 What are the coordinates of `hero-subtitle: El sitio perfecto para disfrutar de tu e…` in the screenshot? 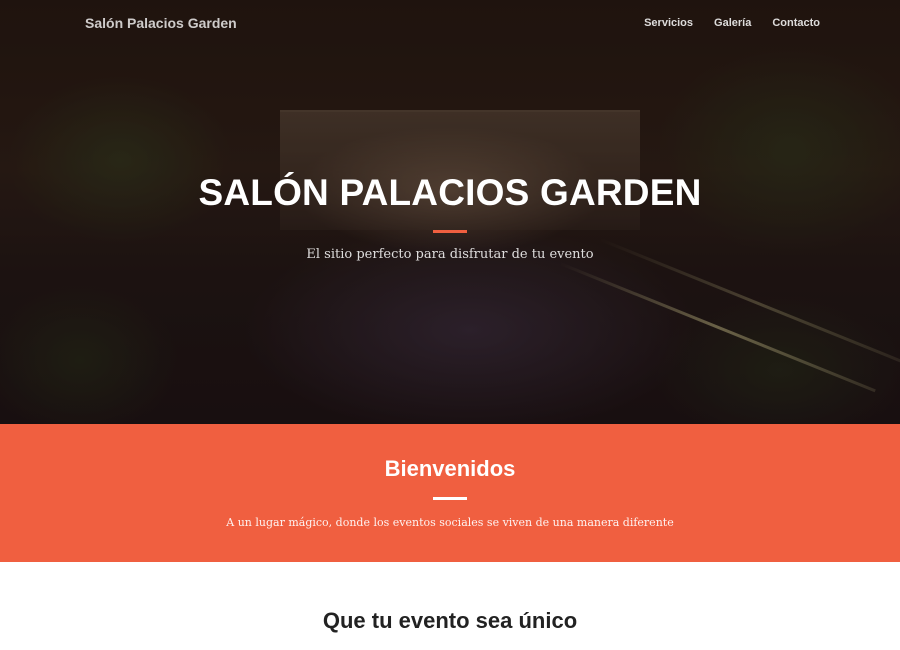 It's located at (450, 254).